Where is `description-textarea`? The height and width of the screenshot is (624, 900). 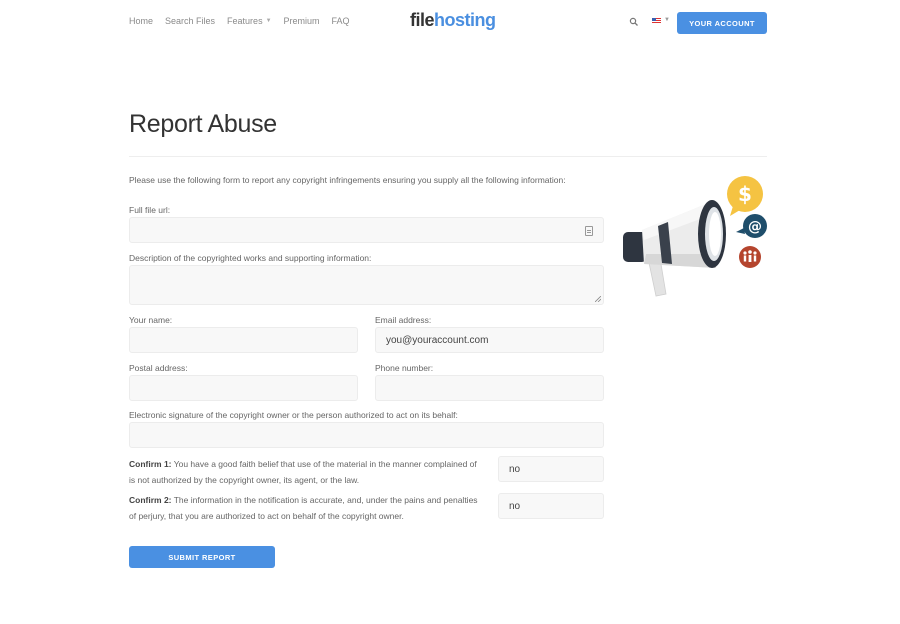
description-textarea is located at coordinates (366, 285).